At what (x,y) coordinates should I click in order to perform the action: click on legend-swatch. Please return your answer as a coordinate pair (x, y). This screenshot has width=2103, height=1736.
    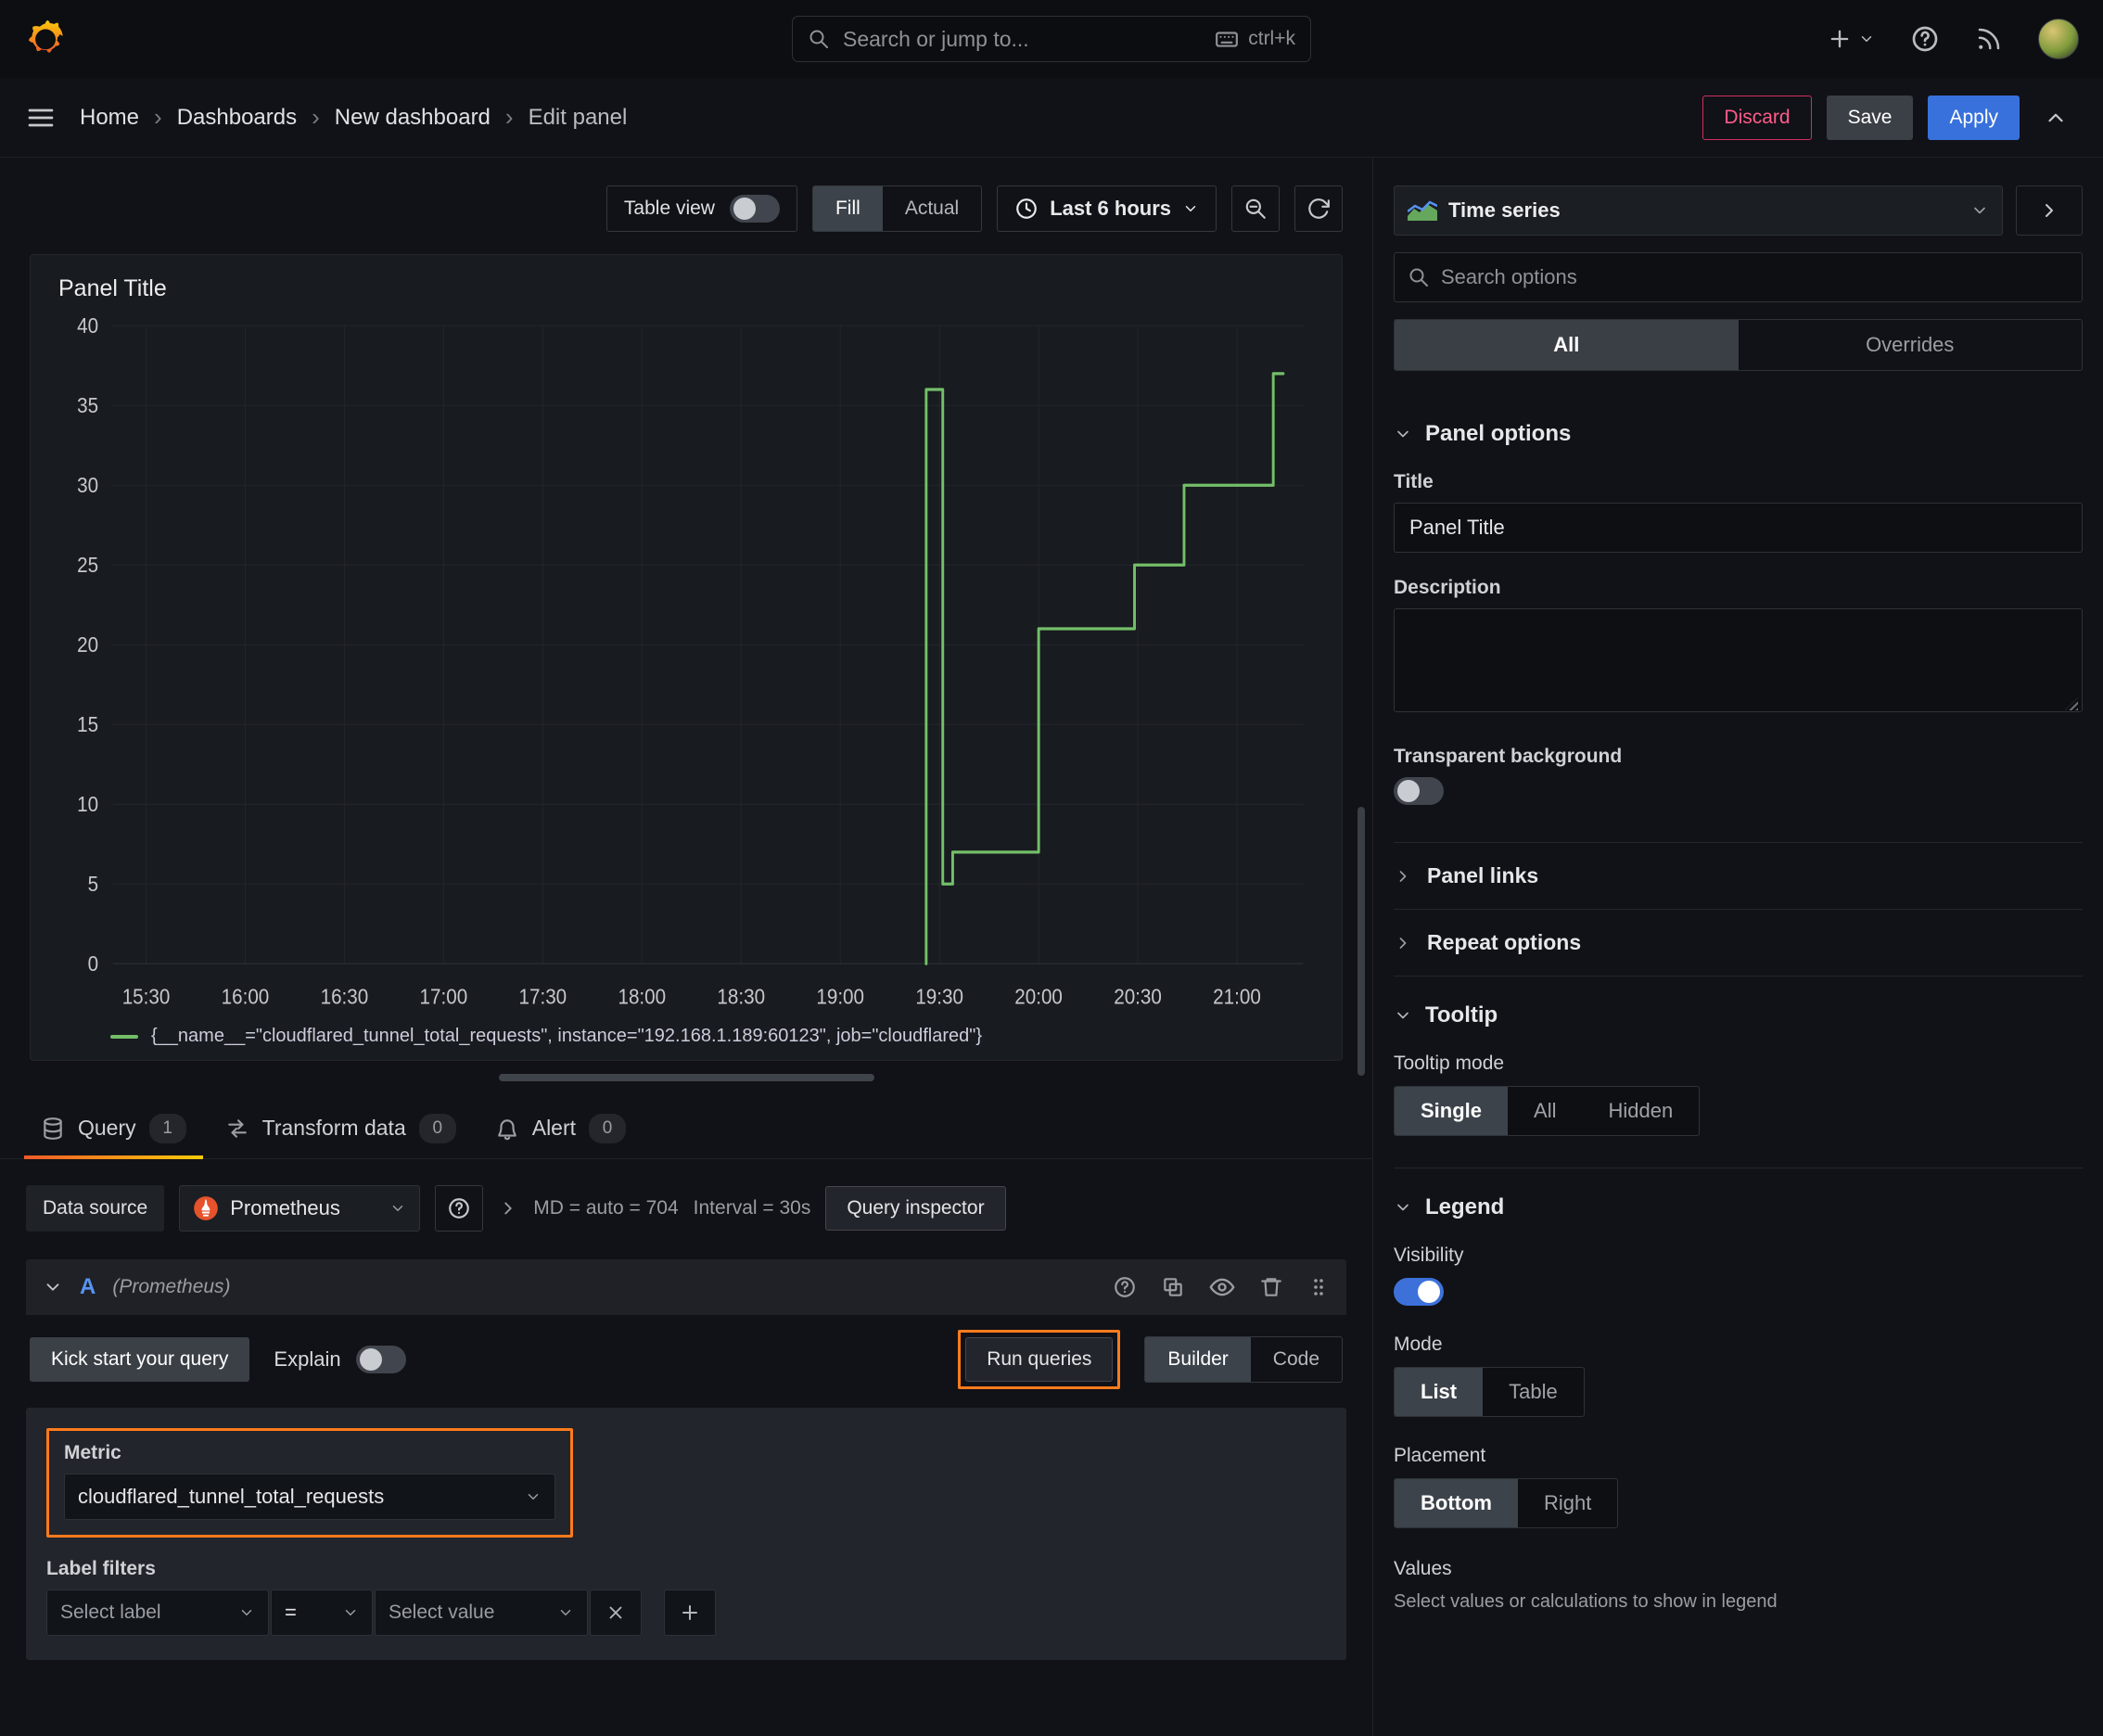
    Looking at the image, I should click on (124, 1036).